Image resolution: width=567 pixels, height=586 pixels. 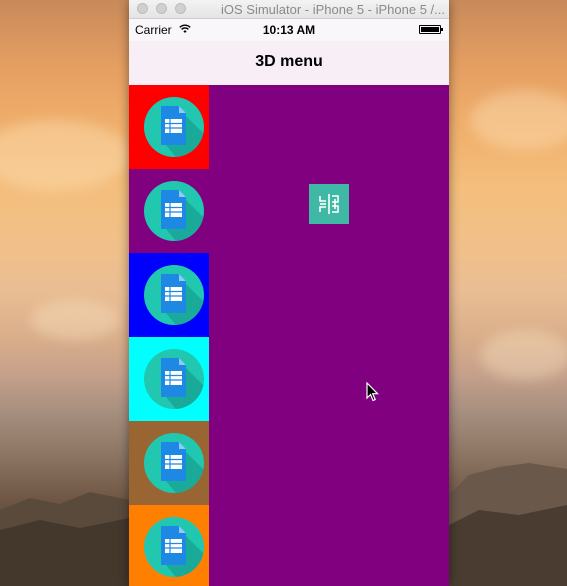 What do you see at coordinates (180, 8) in the screenshot?
I see `zoom-window-button` at bounding box center [180, 8].